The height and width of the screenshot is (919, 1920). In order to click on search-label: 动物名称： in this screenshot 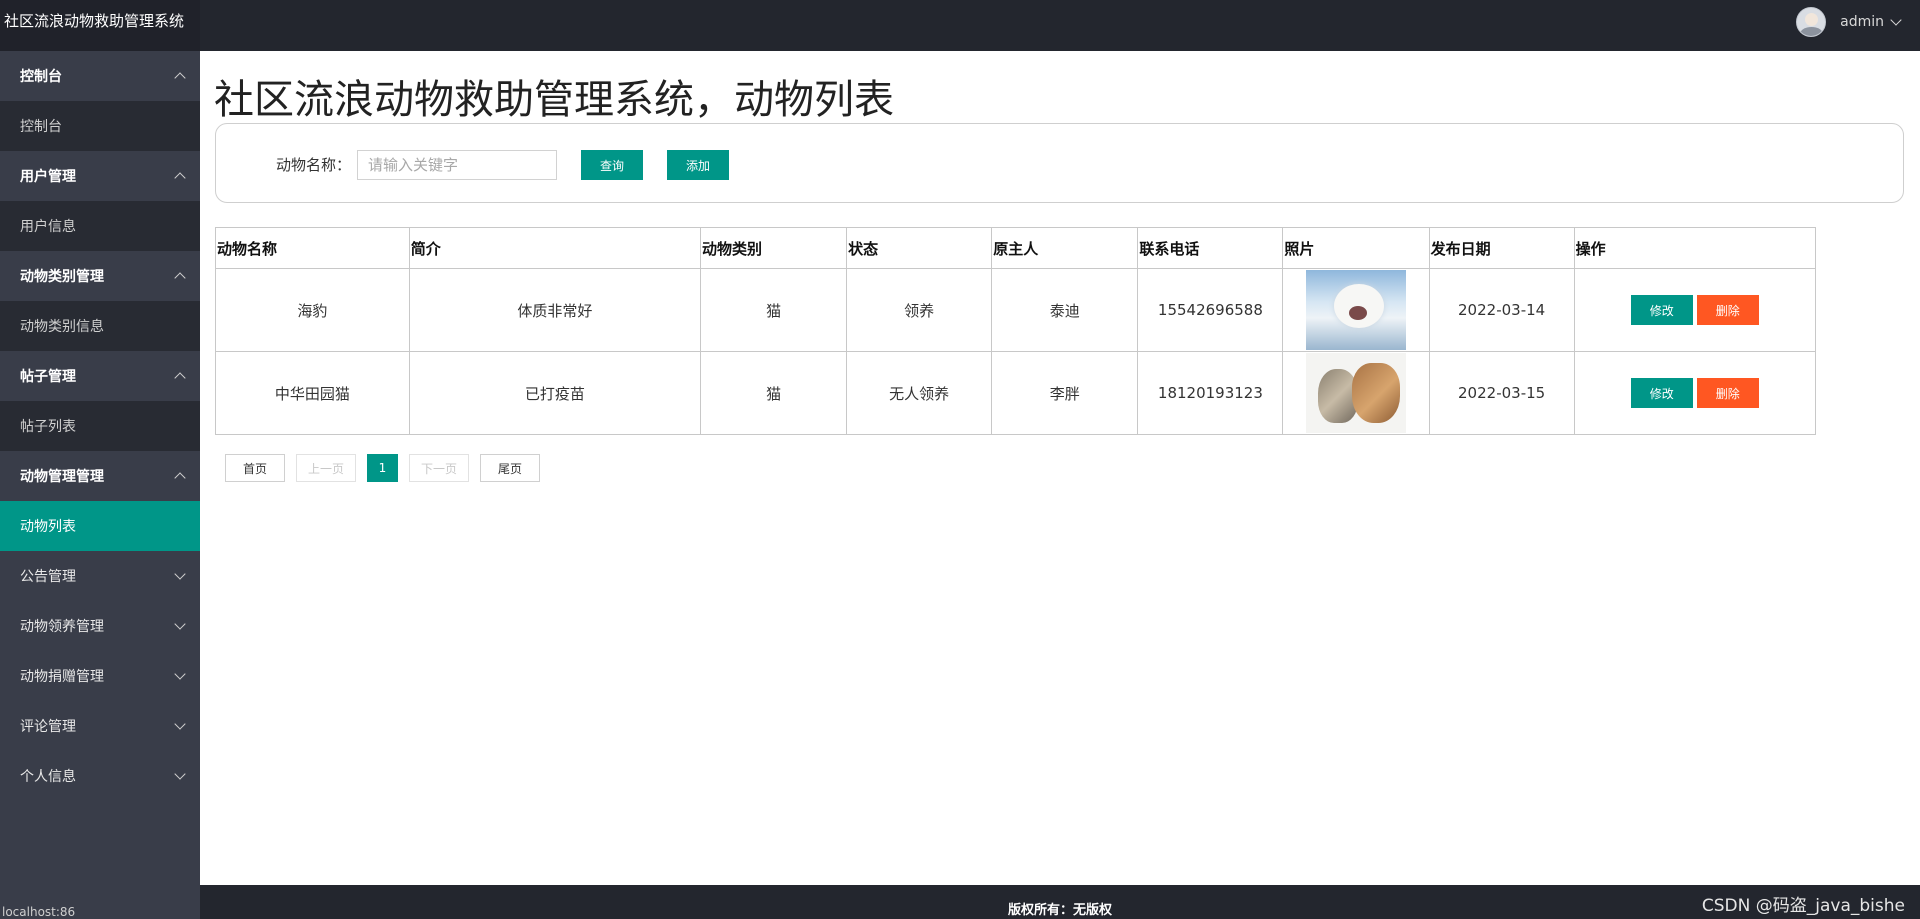, I will do `click(314, 165)`.